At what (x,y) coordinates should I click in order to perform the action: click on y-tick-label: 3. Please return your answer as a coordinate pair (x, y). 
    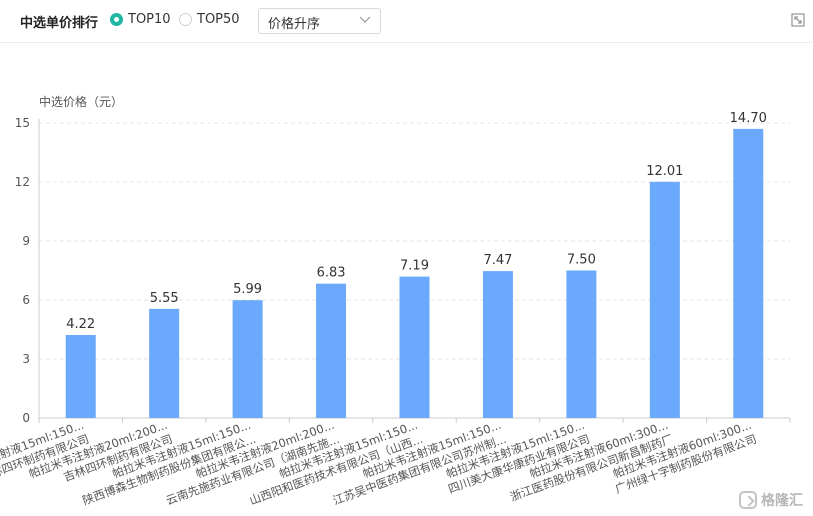
    Looking at the image, I should click on (26, 359).